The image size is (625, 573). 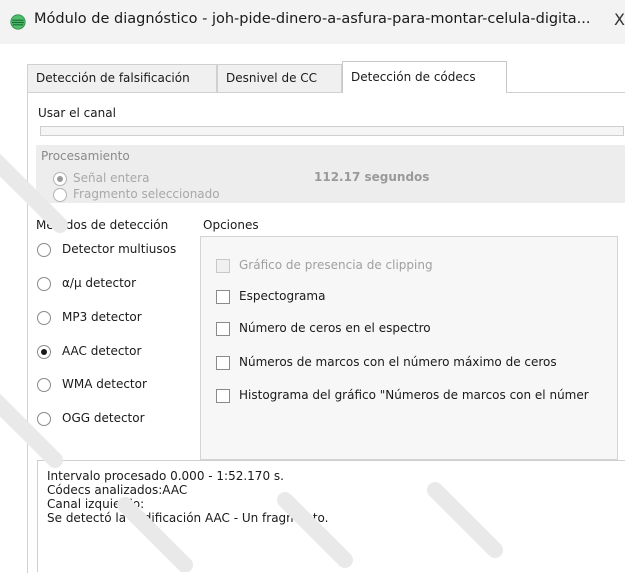 I want to click on radio-ogg-detector, so click(x=44, y=419).